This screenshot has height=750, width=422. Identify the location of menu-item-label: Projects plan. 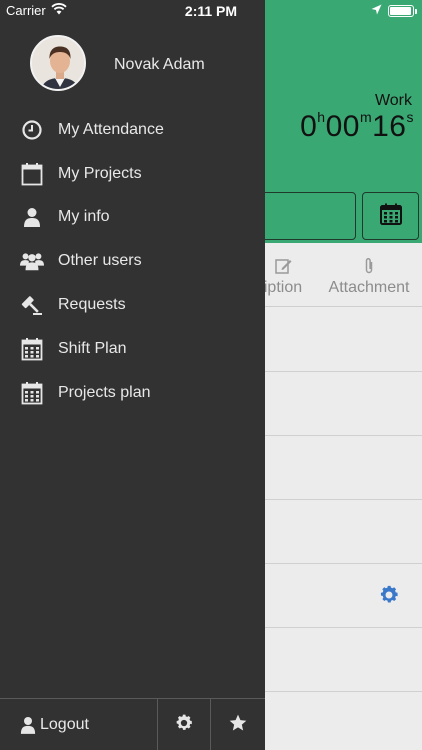
(104, 392).